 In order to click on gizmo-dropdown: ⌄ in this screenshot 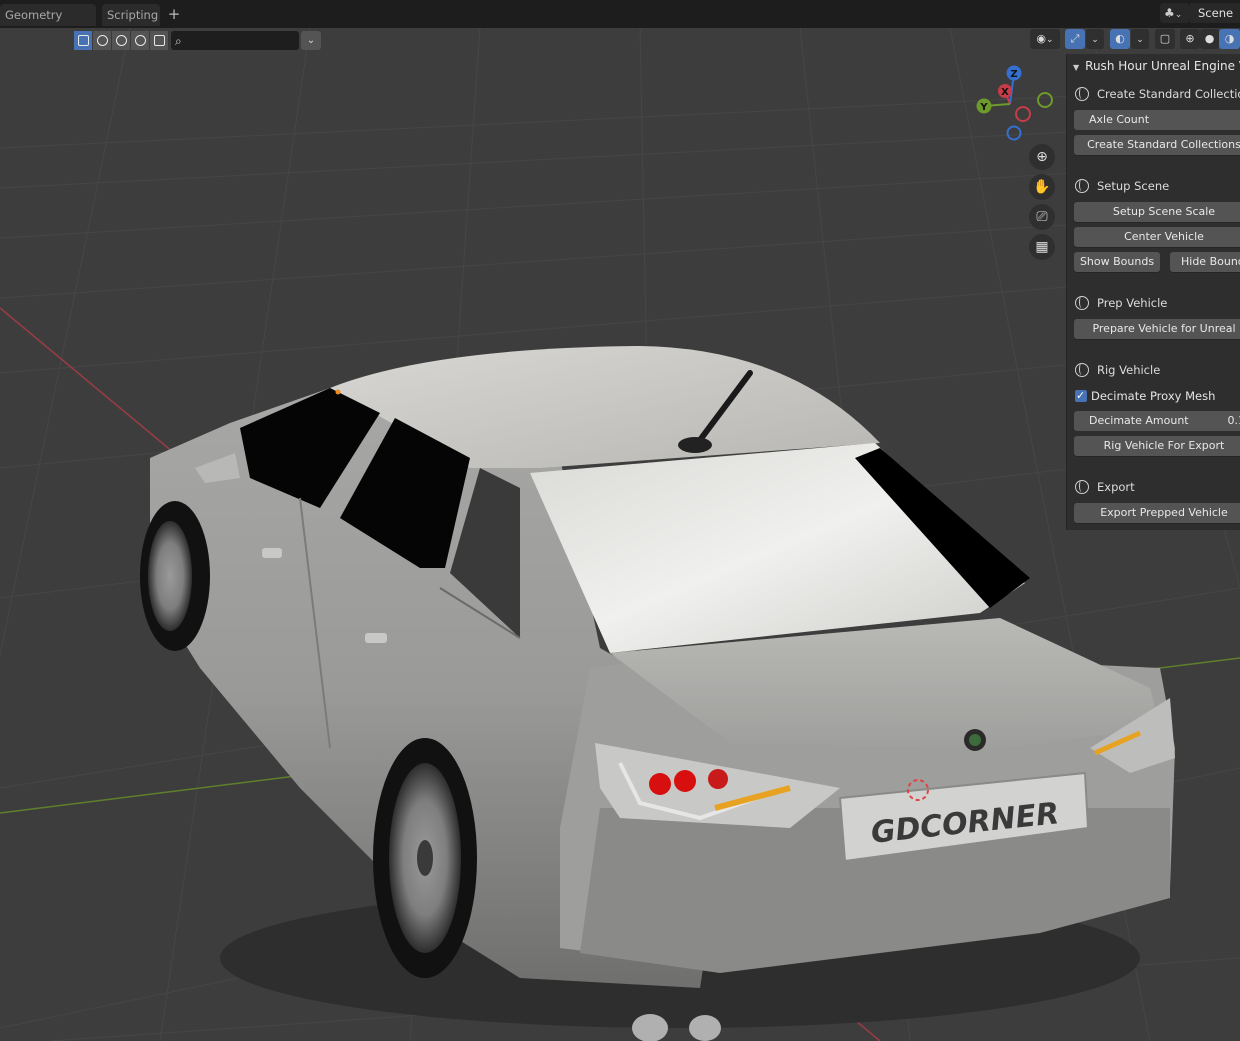, I will do `click(1095, 39)`.